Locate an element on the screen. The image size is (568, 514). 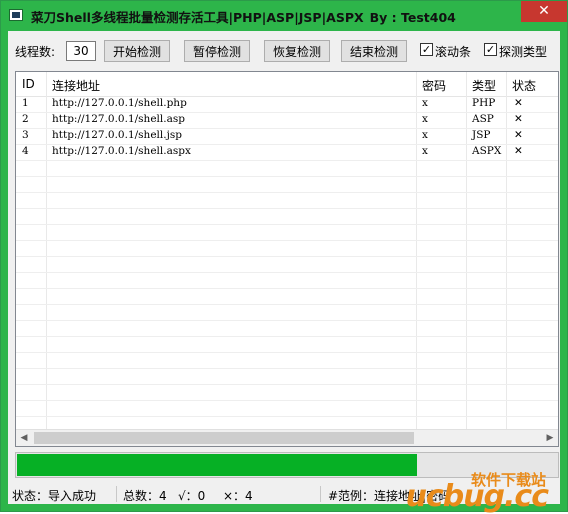
row-type: JSP is located at coordinates (481, 135).